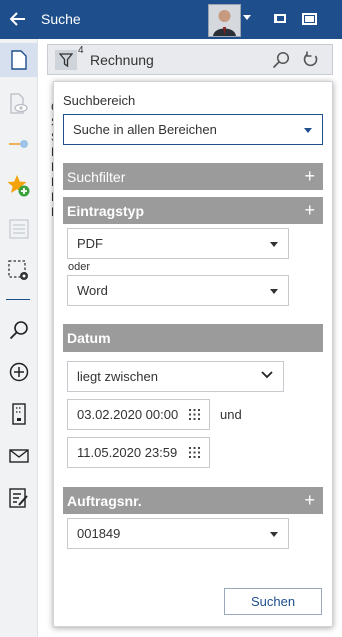 The image size is (342, 637). What do you see at coordinates (311, 60) in the screenshot?
I see `reset-icon` at bounding box center [311, 60].